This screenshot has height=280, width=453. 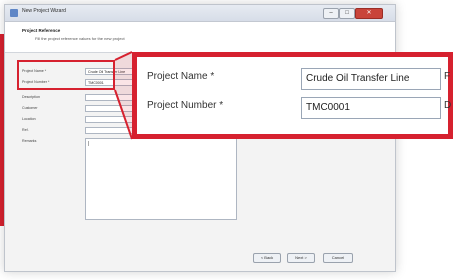 I want to click on description-field, so click(x=110, y=97).